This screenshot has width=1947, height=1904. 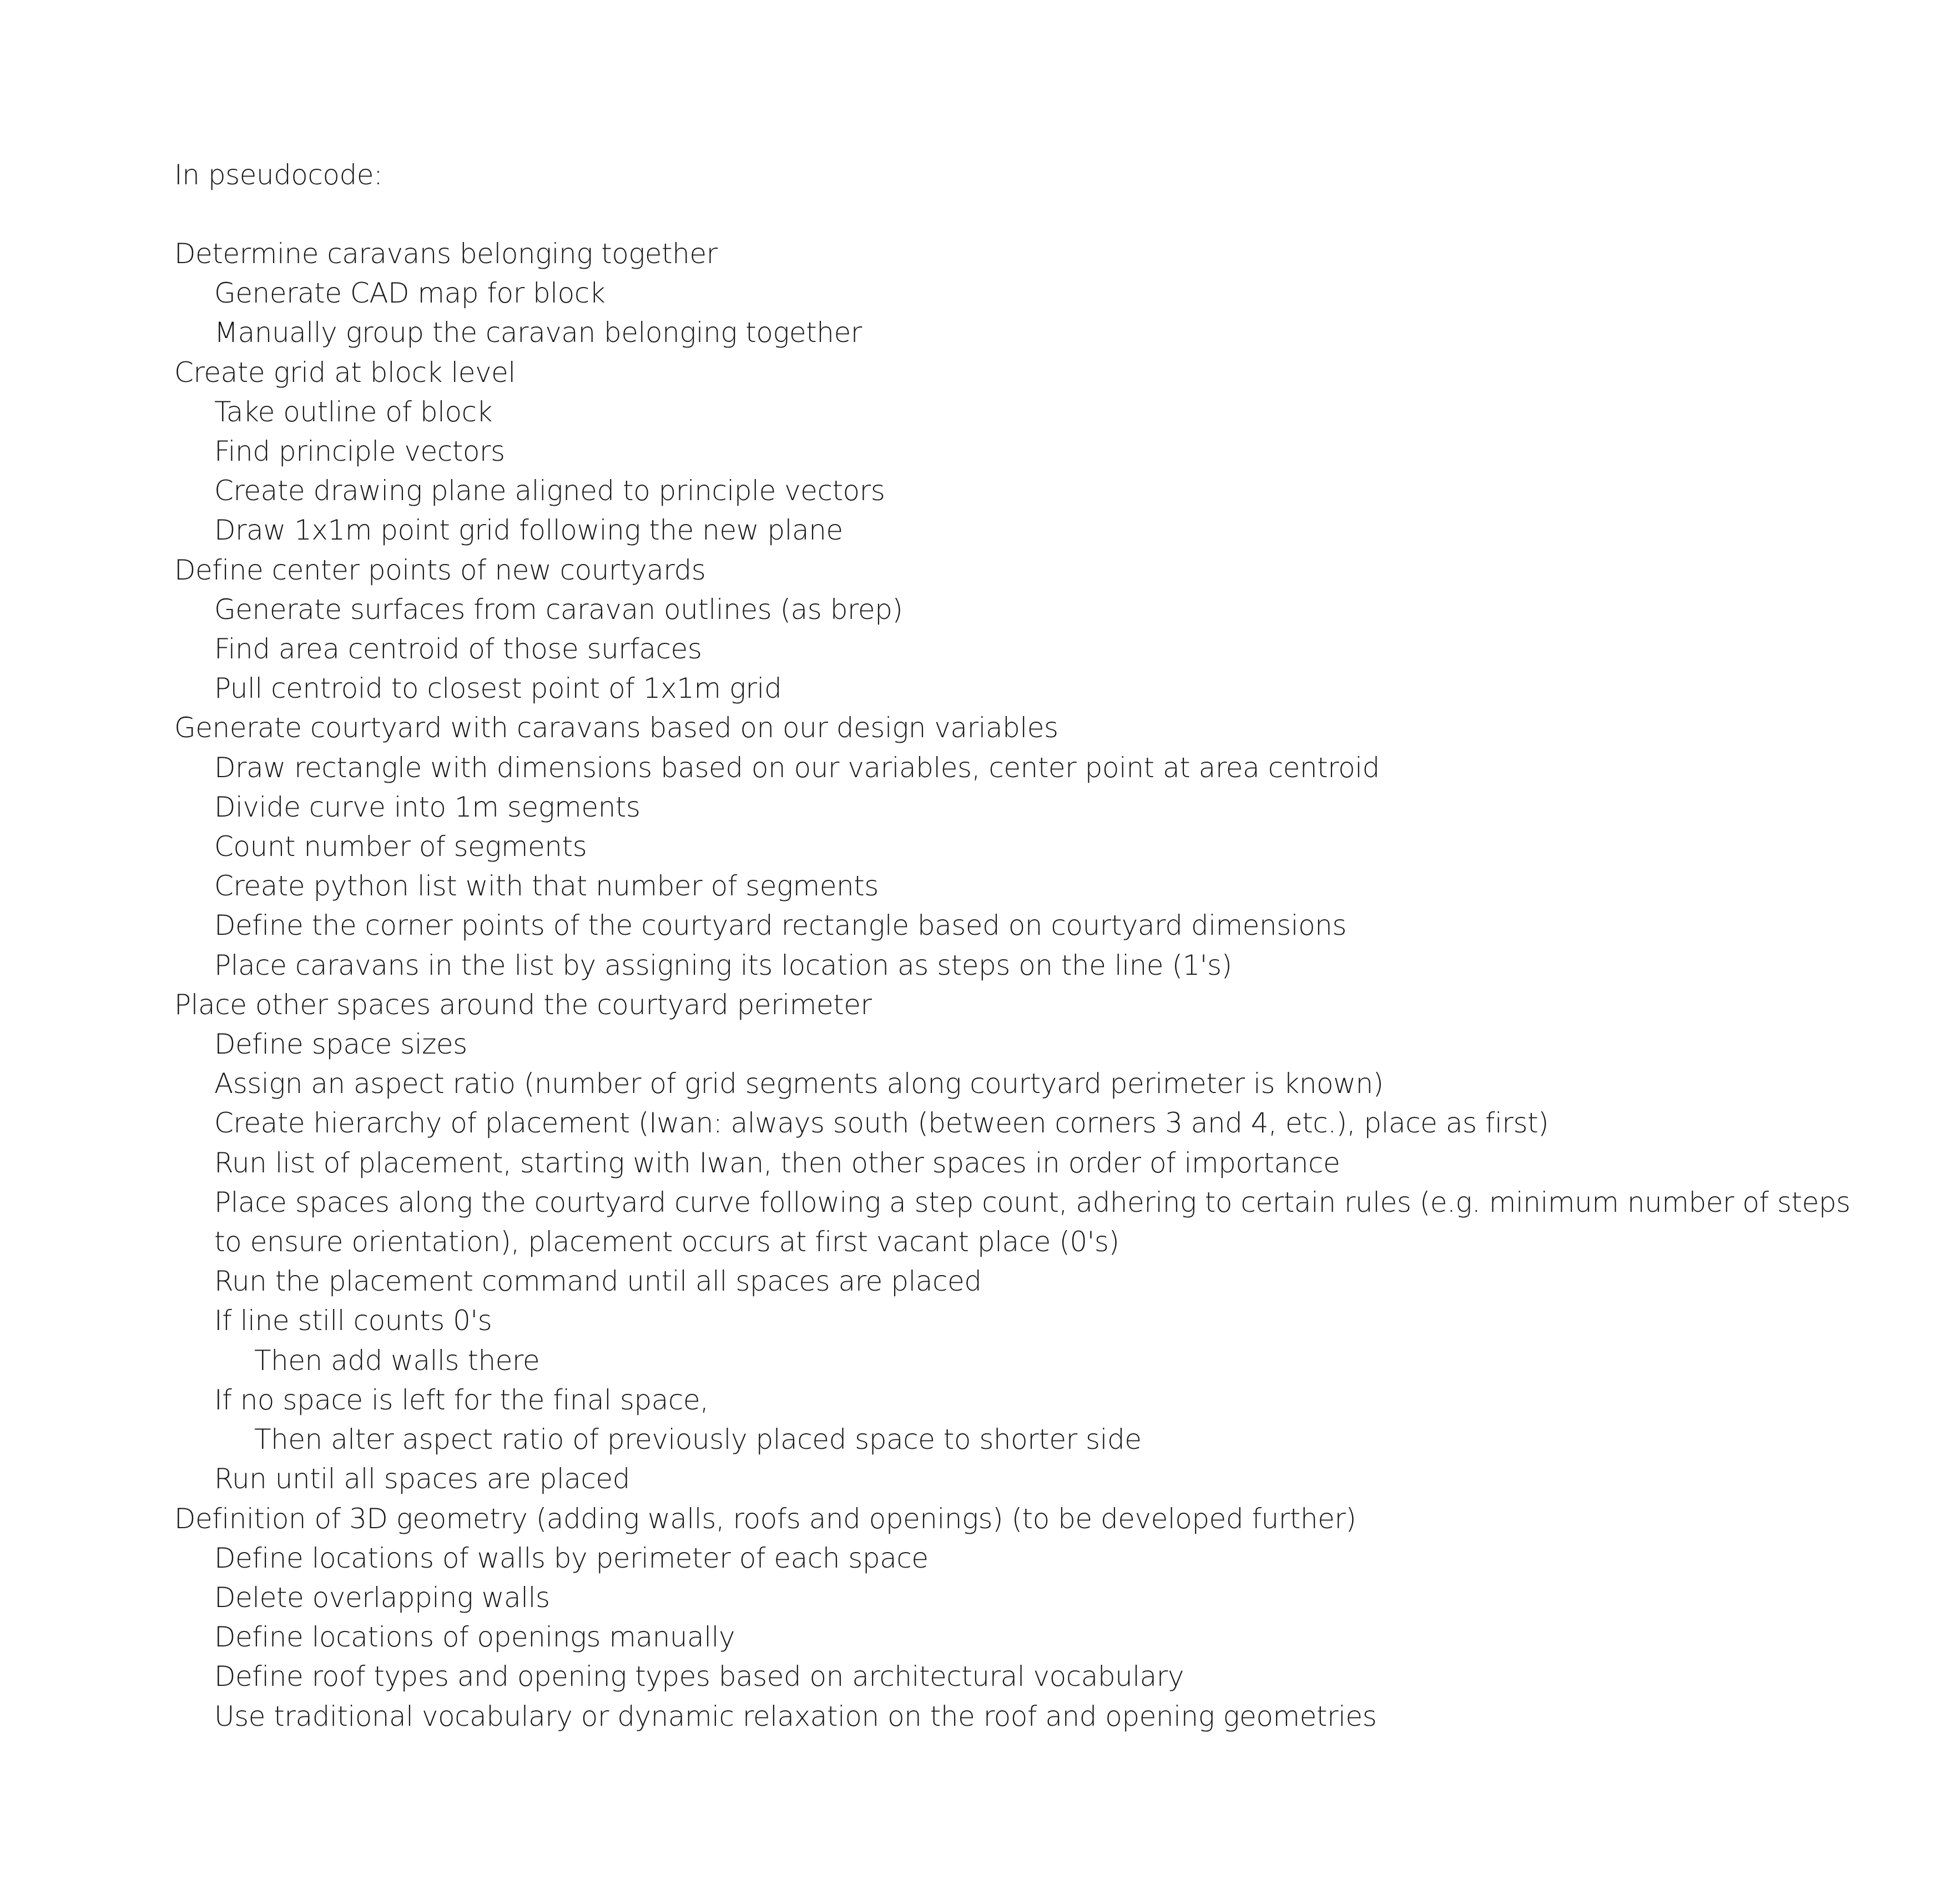 What do you see at coordinates (475, 1637) in the screenshot?
I see `pseudocode-line: Define locations of openings manually` at bounding box center [475, 1637].